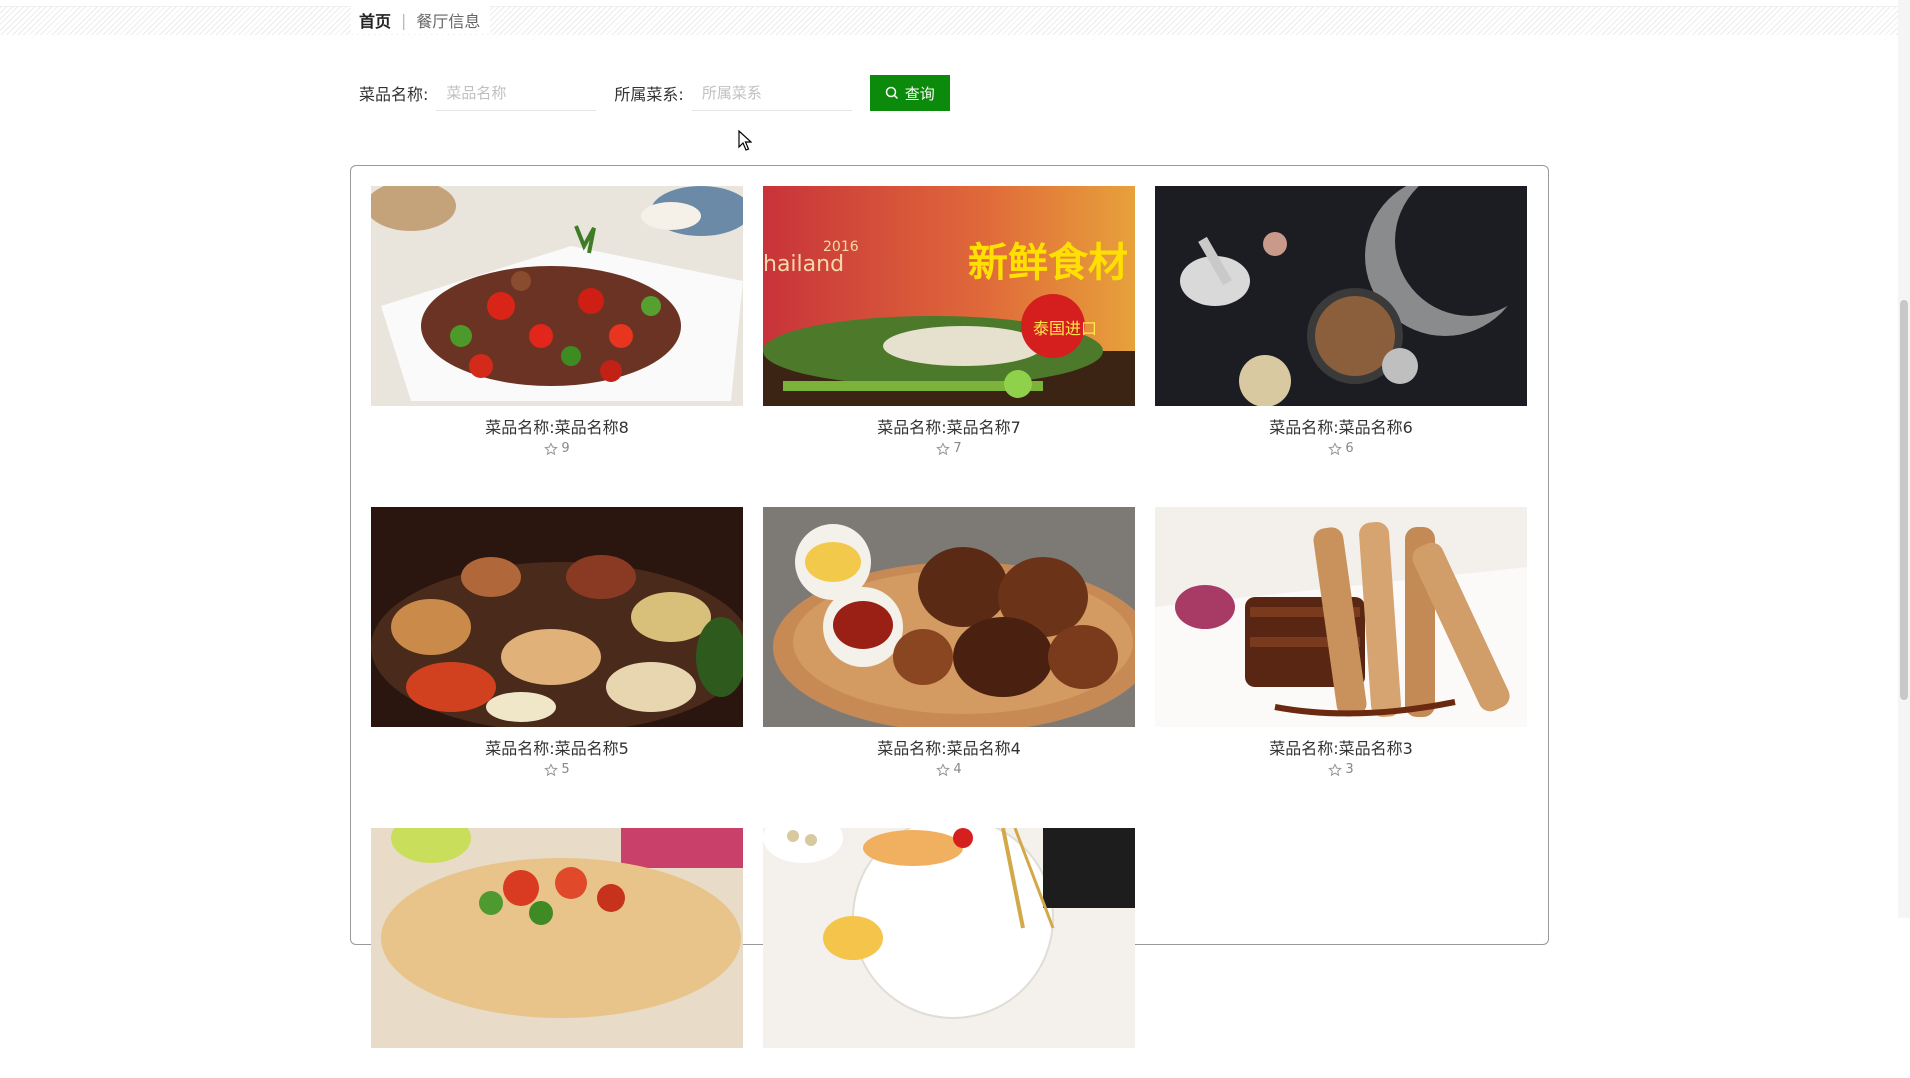 The width and height of the screenshot is (1910, 1078). I want to click on dish-card: 菜品名称:菜品名称5 5, so click(557, 642).